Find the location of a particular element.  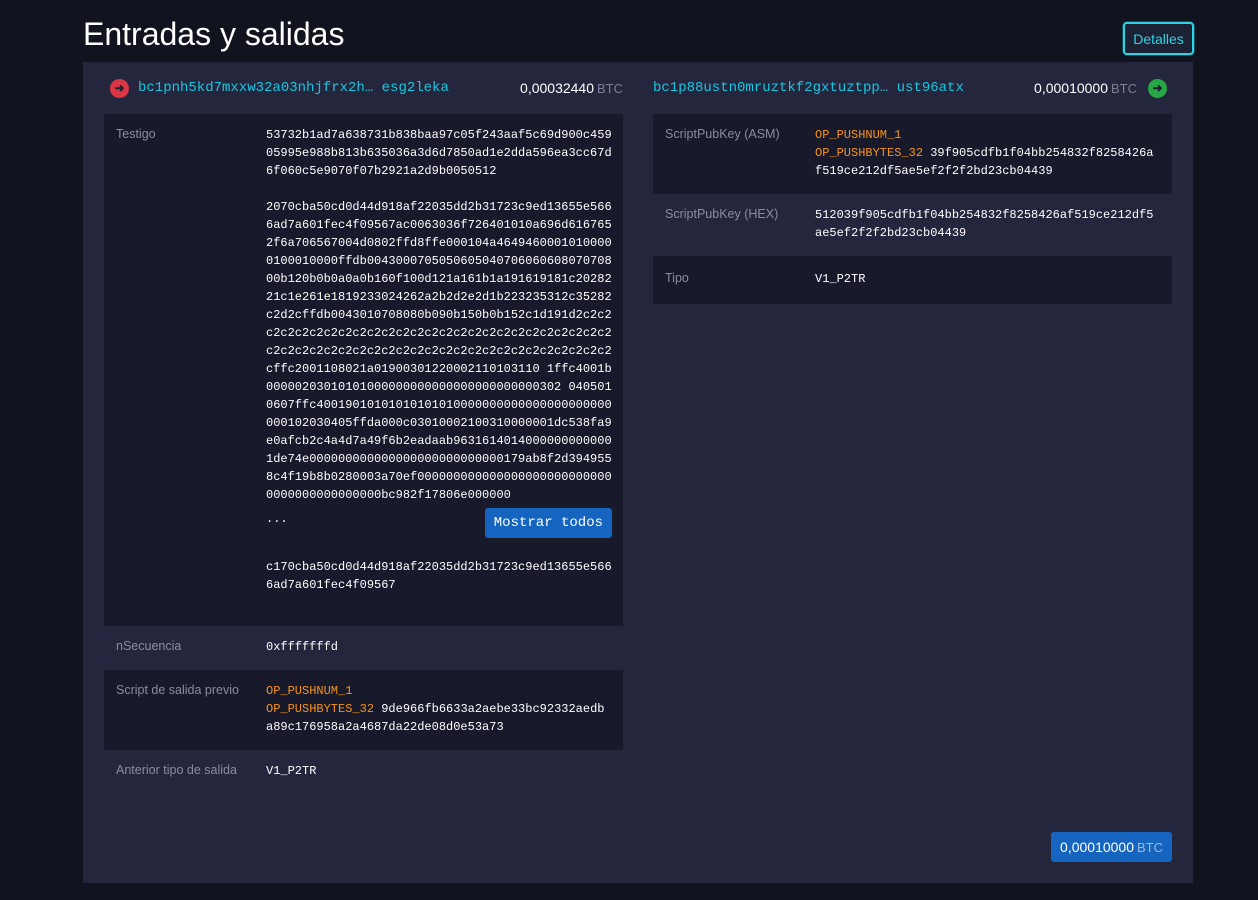

show-all-button: Mostrar todos is located at coordinates (548, 523).